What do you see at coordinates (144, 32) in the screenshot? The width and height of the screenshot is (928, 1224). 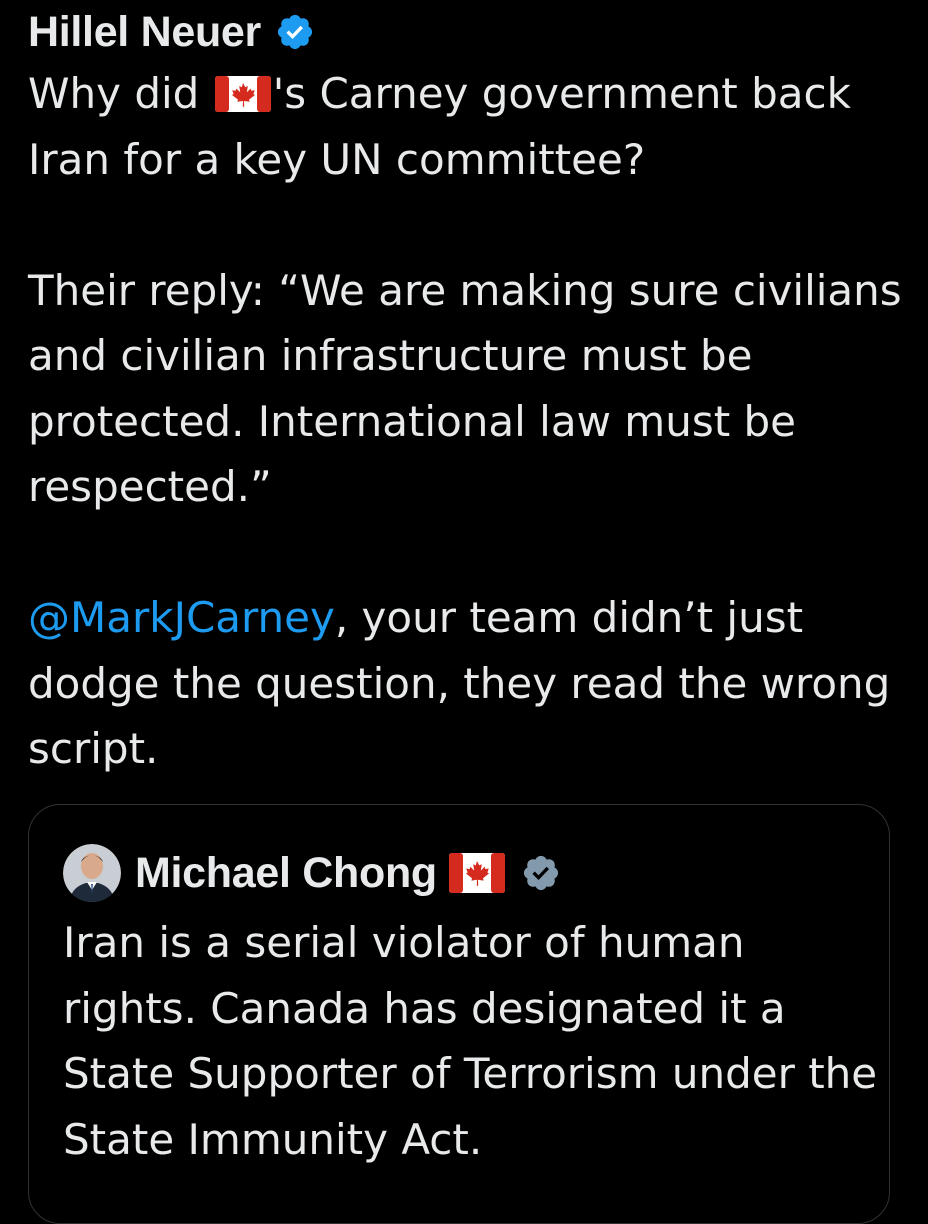 I see `author-name: Hillel Neuer` at bounding box center [144, 32].